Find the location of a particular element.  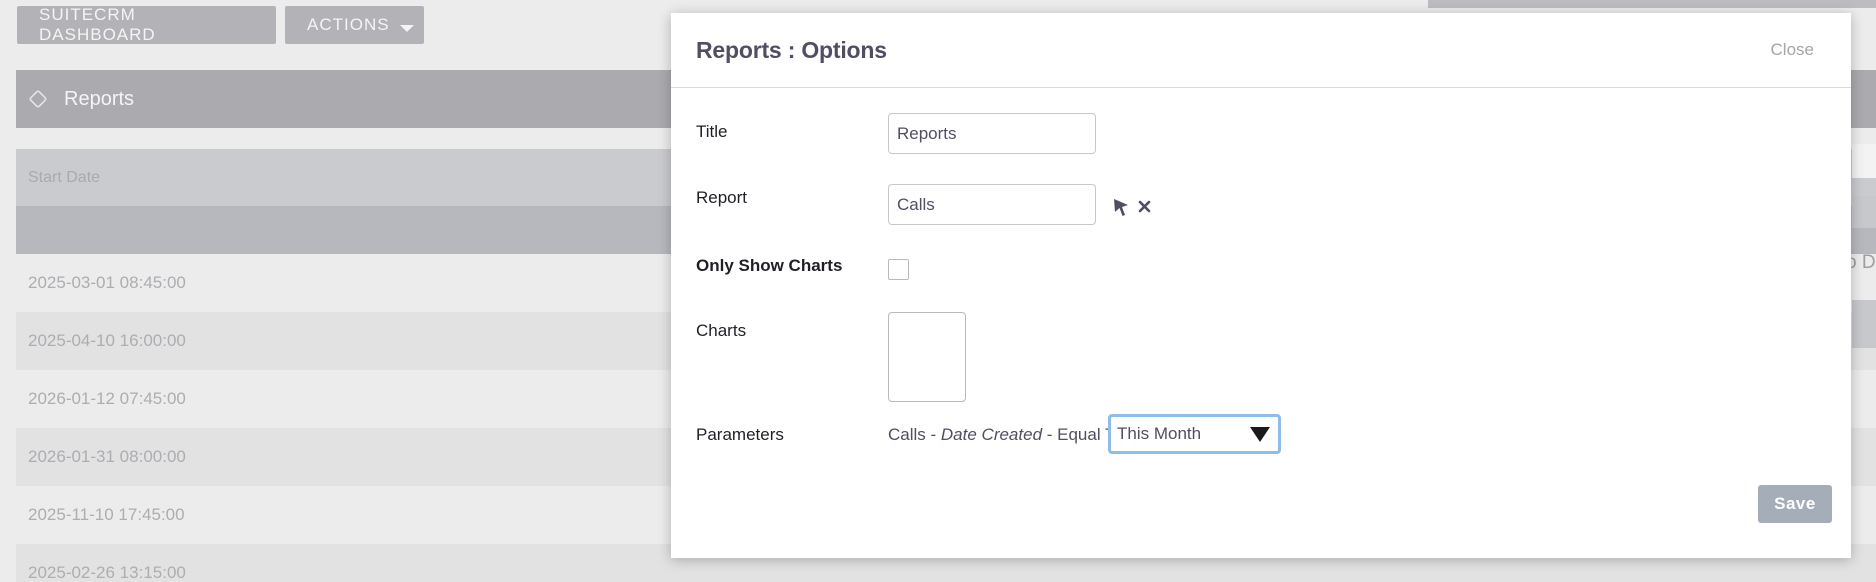

actions-button: ACTIONS is located at coordinates (354, 25).